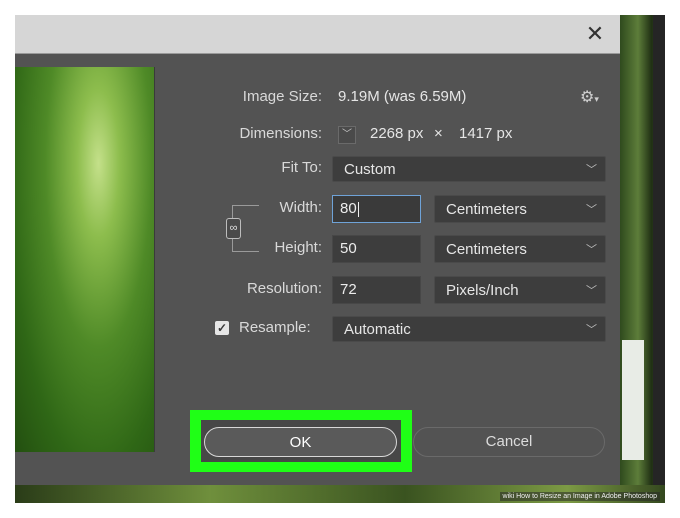  I want to click on resolution-input-value: 72, so click(348, 289).